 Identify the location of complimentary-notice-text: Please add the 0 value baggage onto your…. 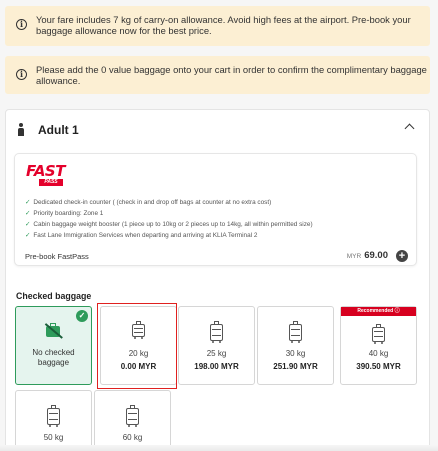
(231, 75).